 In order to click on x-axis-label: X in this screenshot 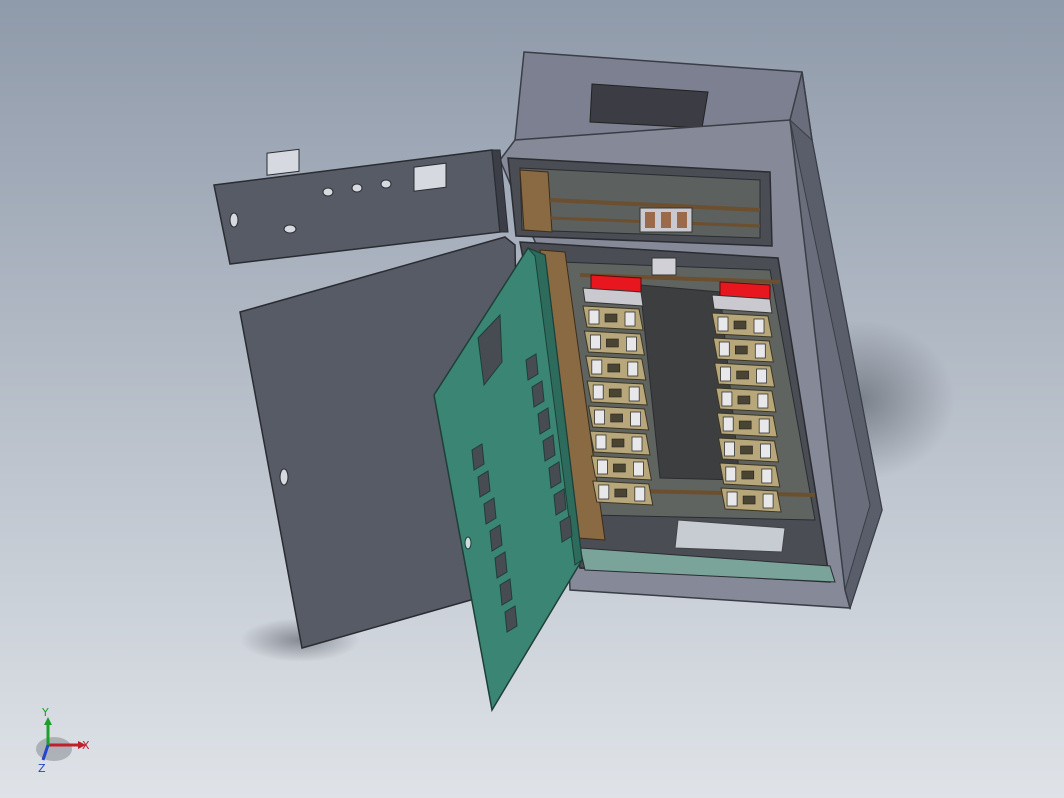, I will do `click(86, 745)`.